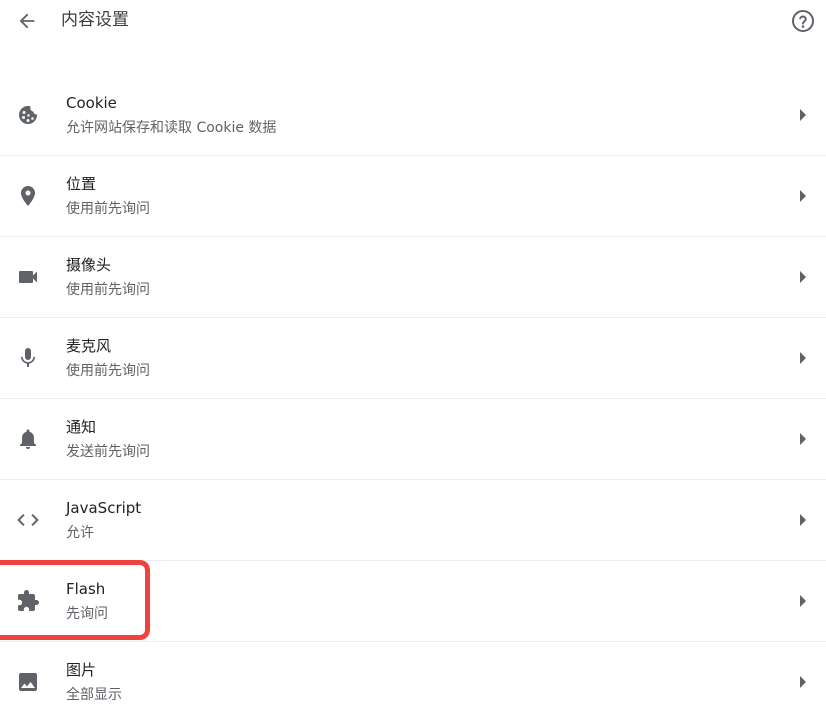 This screenshot has height=725, width=826. Describe the element at coordinates (413, 358) in the screenshot. I see `setting-row-microphone: 麦克风 使用前先询问` at that location.